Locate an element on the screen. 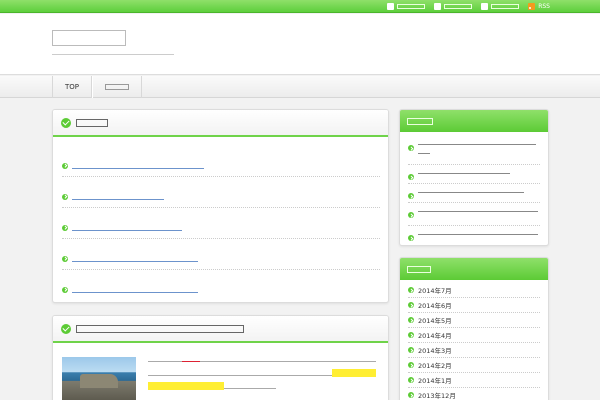 This screenshot has width=600, height=400. article-title is located at coordinates (160, 328).